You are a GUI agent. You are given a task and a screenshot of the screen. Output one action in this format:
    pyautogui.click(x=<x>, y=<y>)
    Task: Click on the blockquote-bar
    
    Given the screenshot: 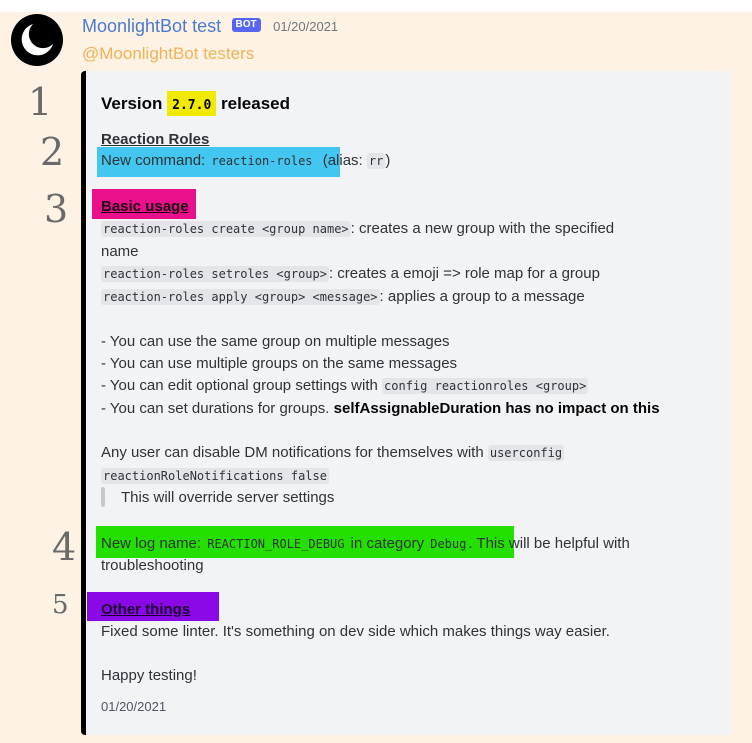 What is the action you would take?
    pyautogui.click(x=103, y=497)
    